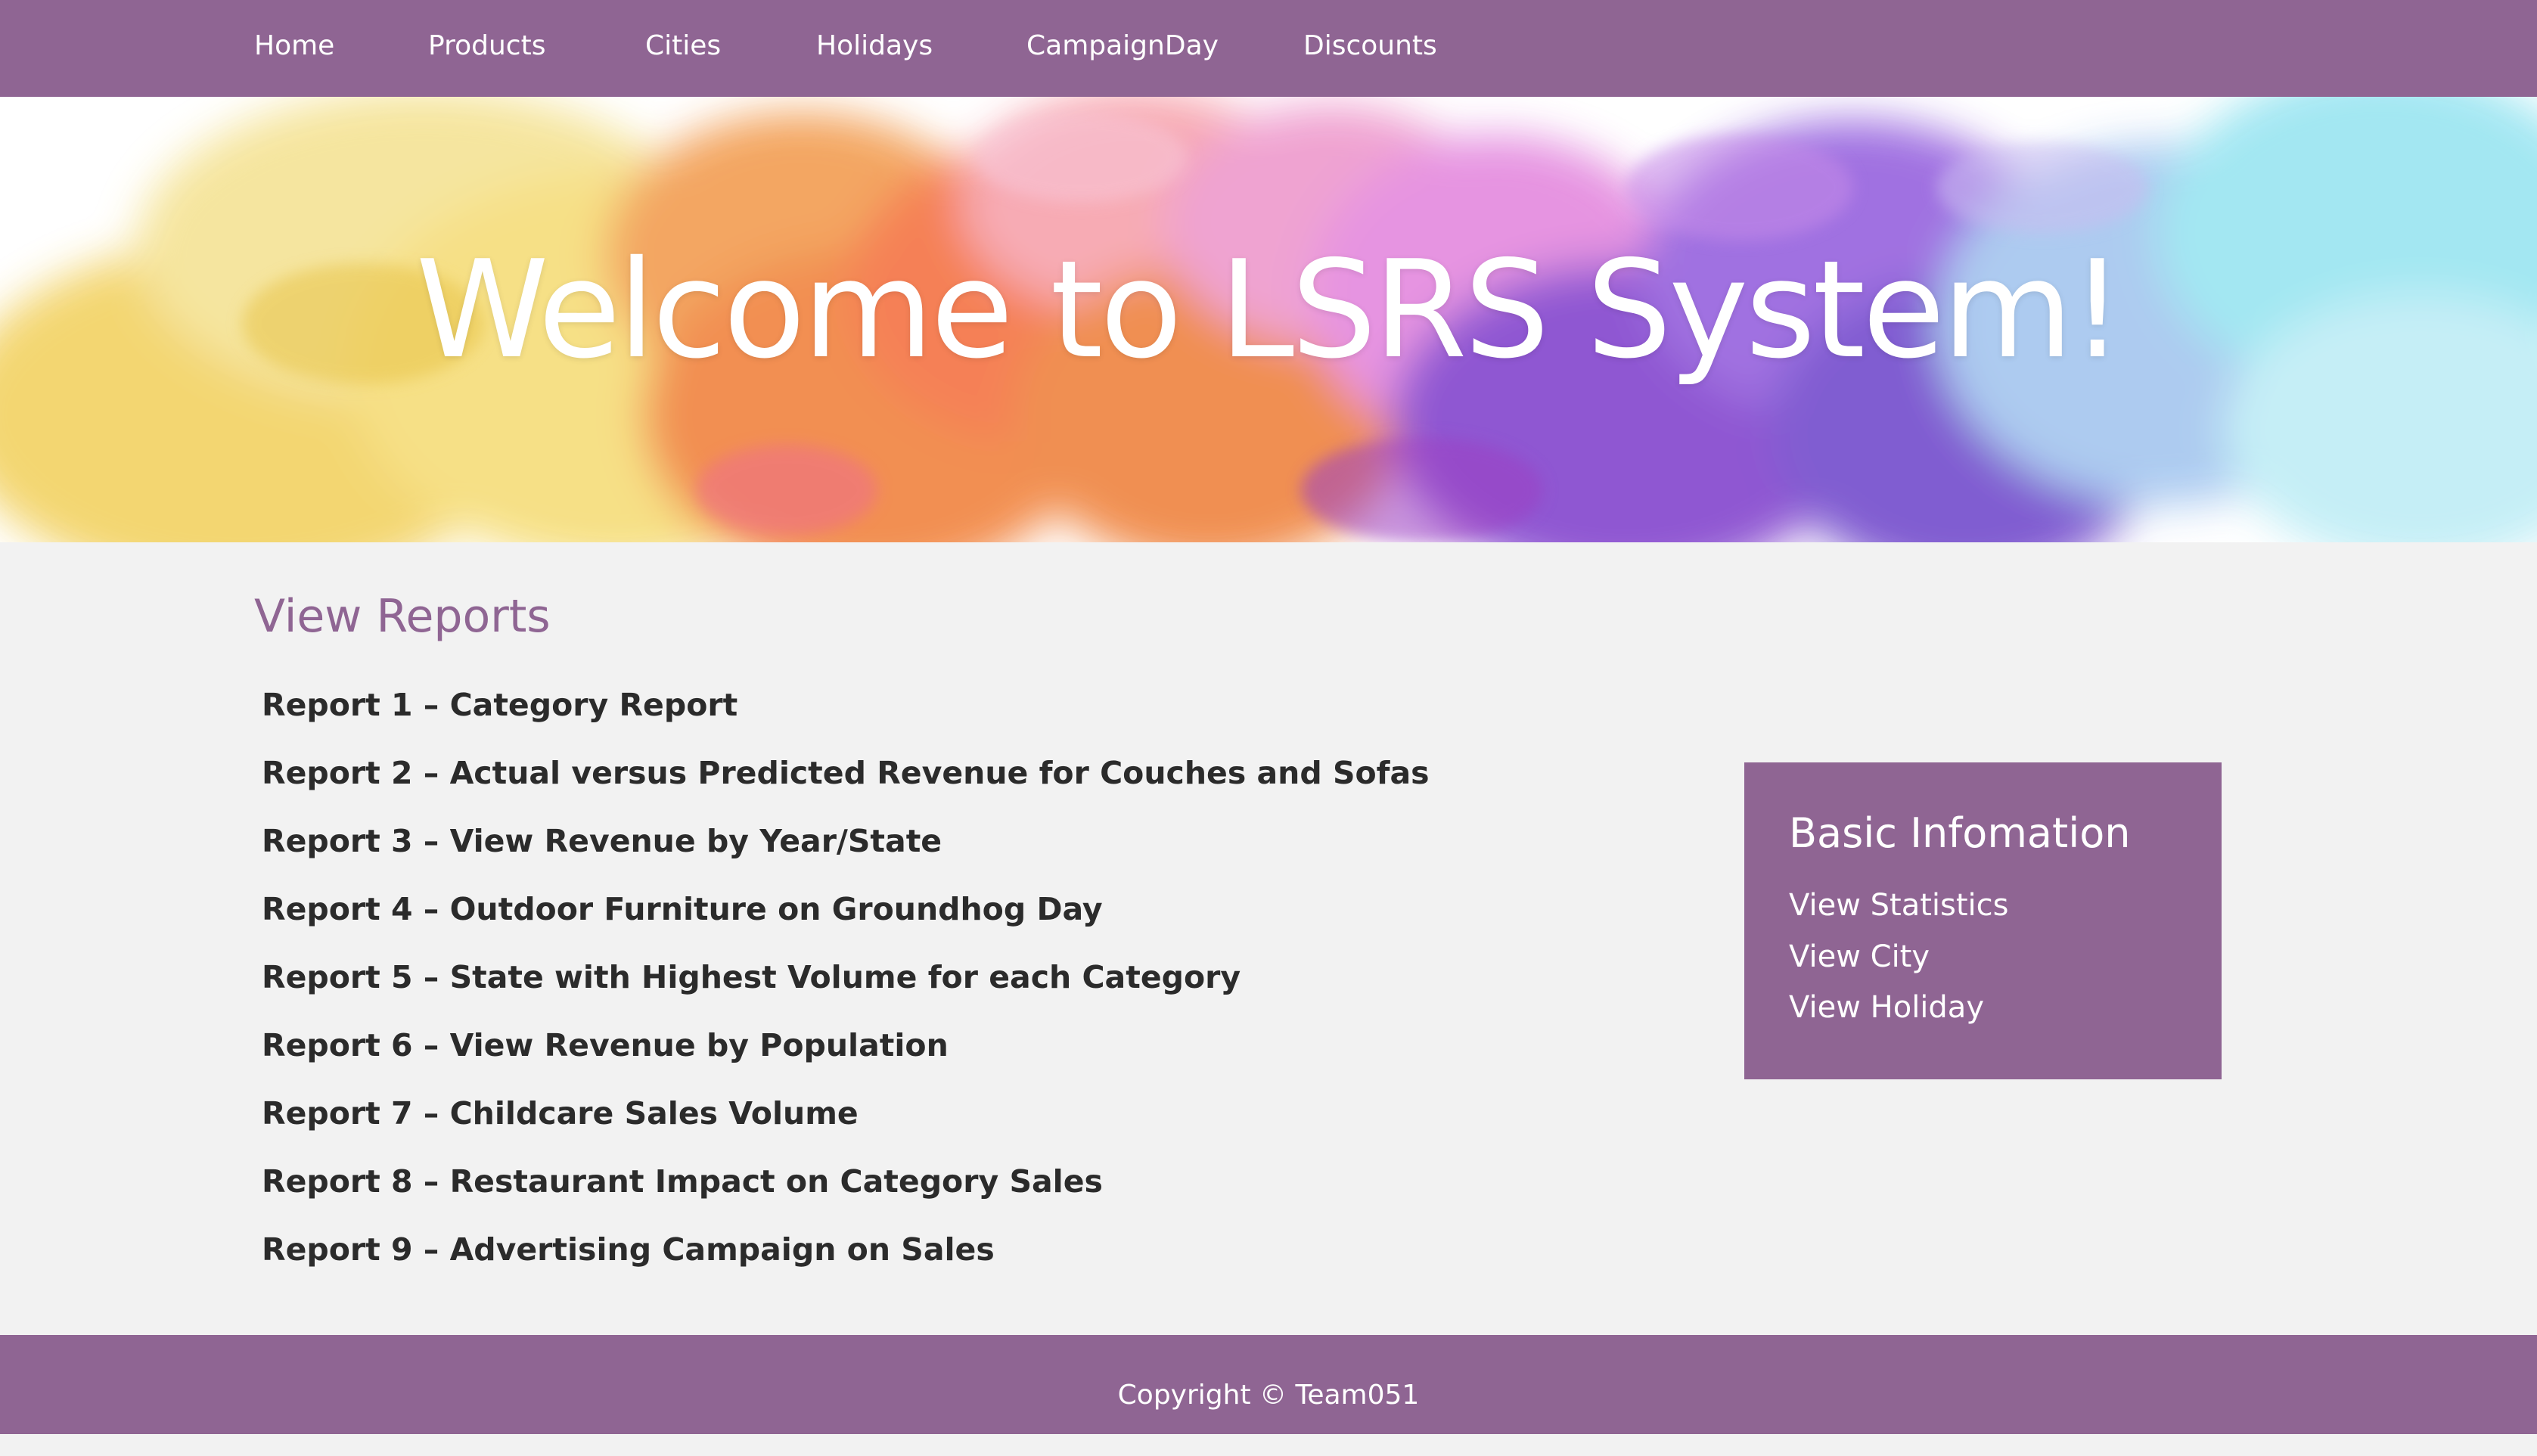 The image size is (2537, 1456). What do you see at coordinates (1370, 46) in the screenshot?
I see `nav-item-discounts: Discounts` at bounding box center [1370, 46].